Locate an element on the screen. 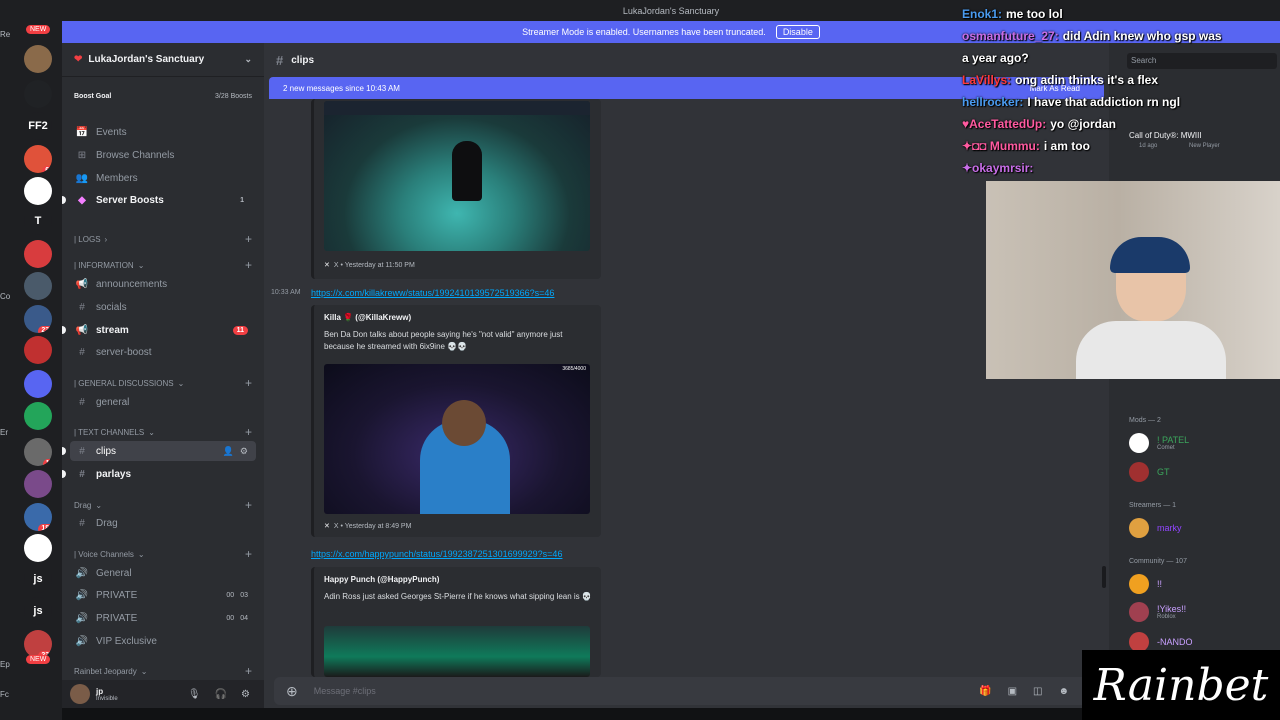  category-information: | INFORMATION ⌄ + is located at coordinates (163, 265).